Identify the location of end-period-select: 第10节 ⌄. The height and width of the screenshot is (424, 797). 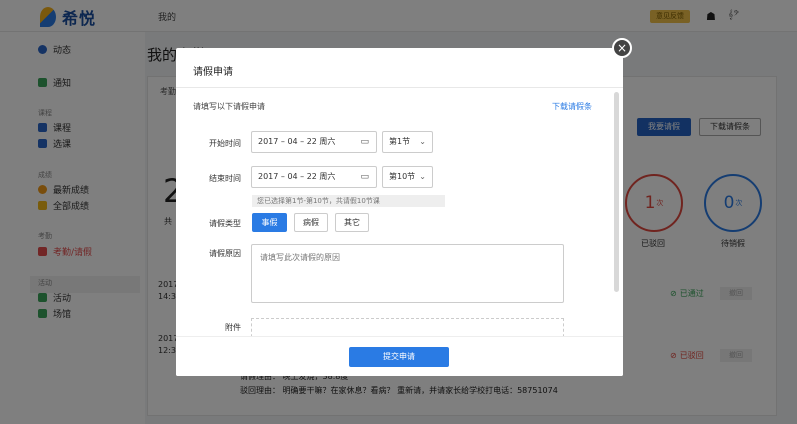
(407, 177).